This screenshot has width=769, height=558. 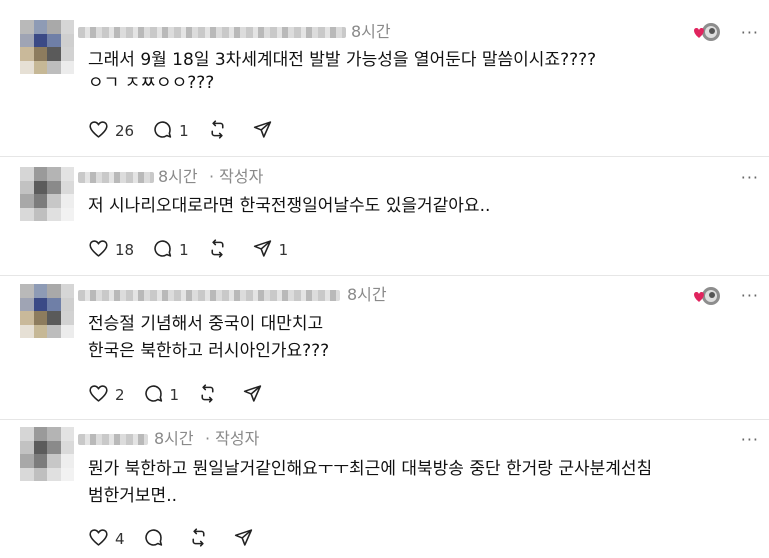 I want to click on reply-button, so click(x=156, y=539).